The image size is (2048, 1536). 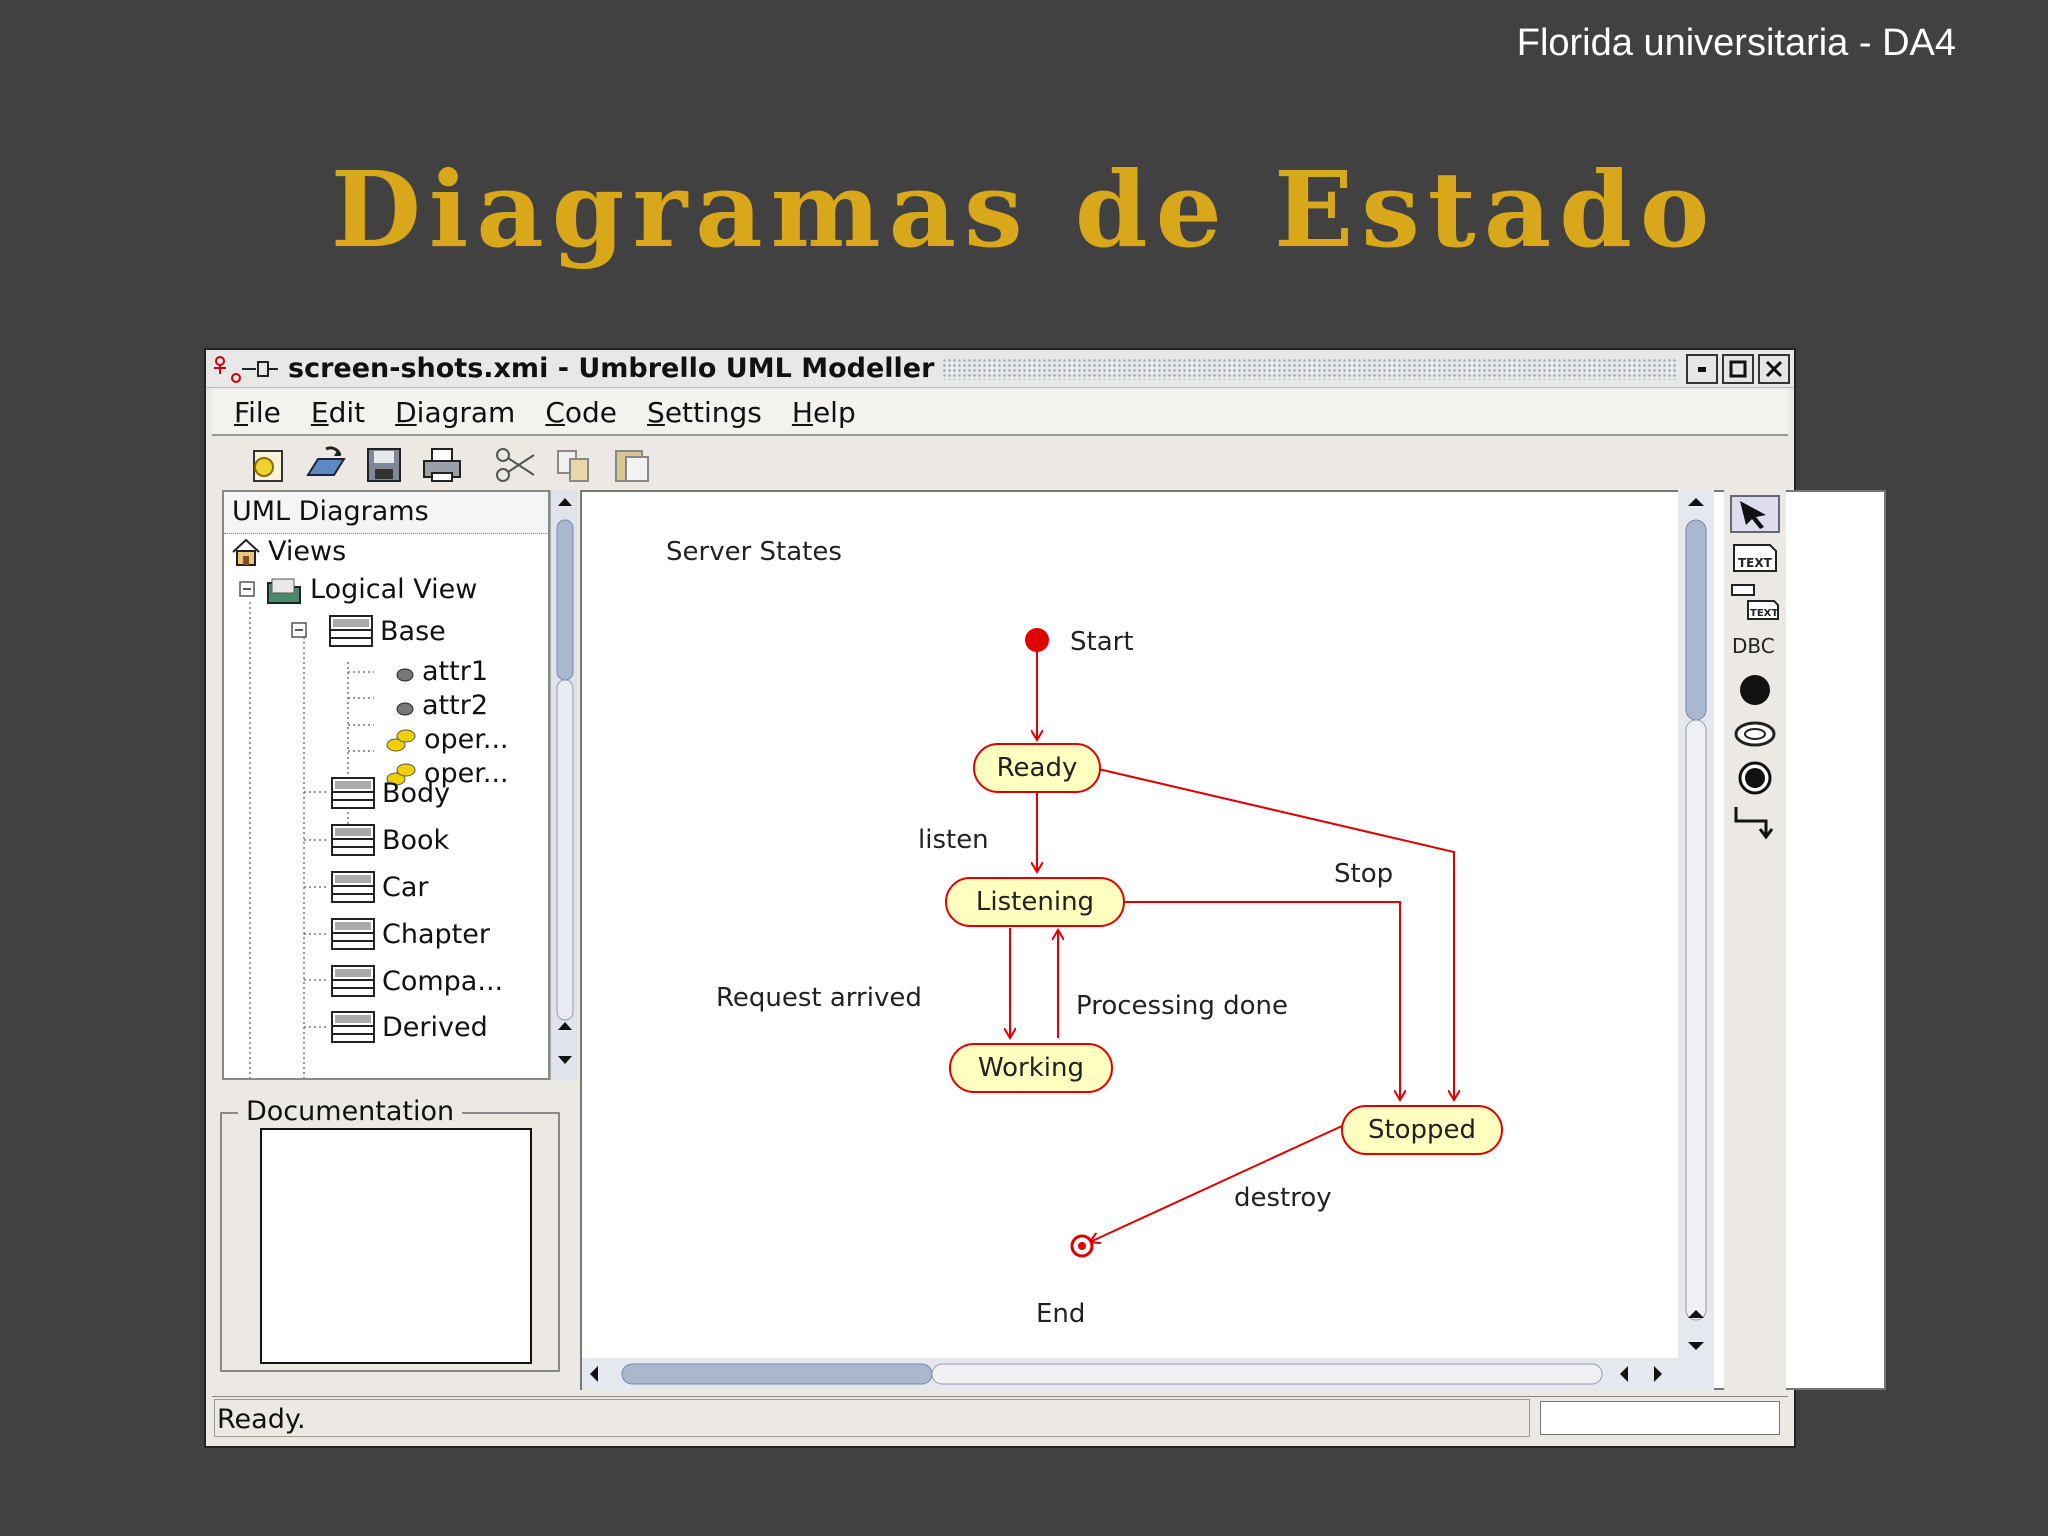 I want to click on svg-text: DBC, so click(x=1753, y=646).